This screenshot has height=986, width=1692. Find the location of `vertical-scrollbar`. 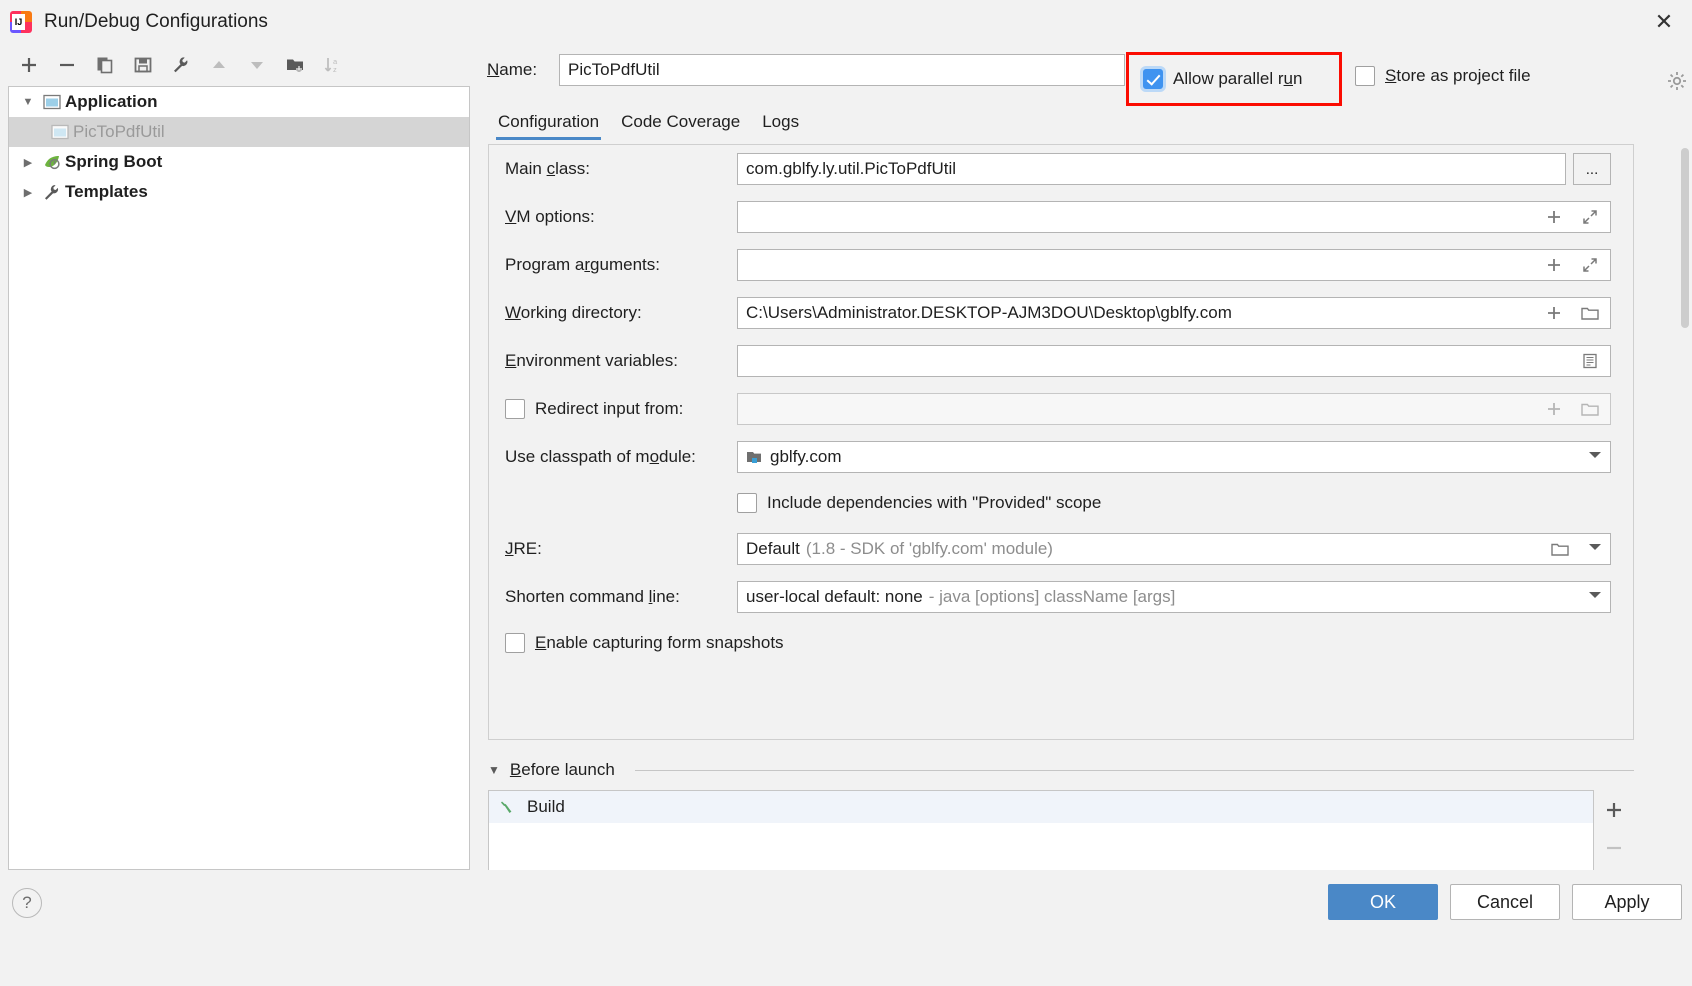

vertical-scrollbar is located at coordinates (1685, 501).